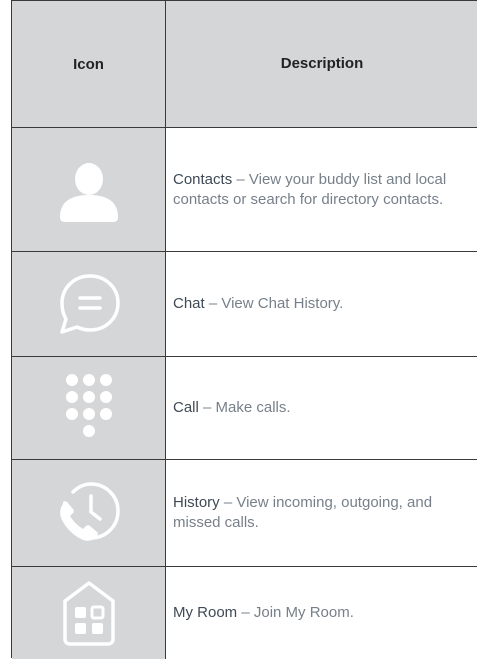  I want to click on chat-description-cell: Chat – View Chat History., so click(321, 304).